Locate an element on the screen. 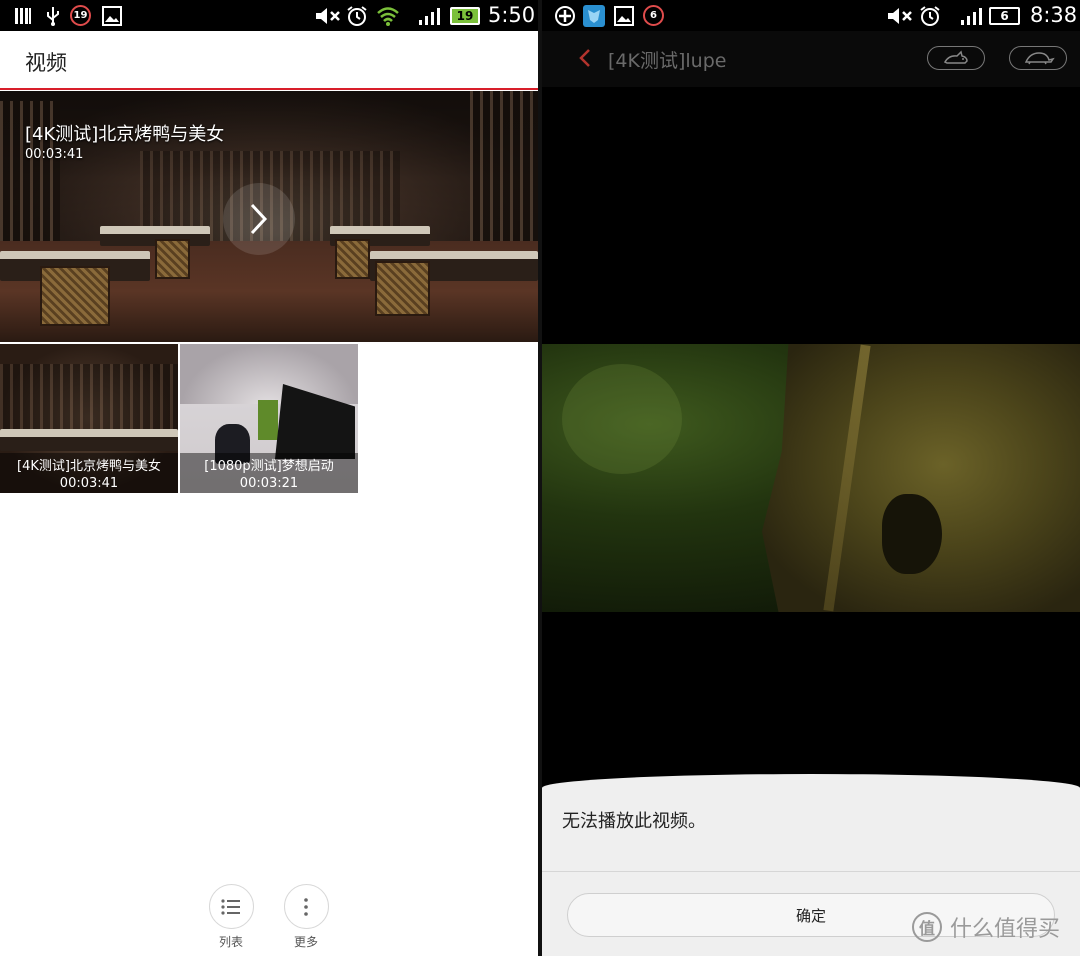 Image resolution: width=1080 pixels, height=956 pixels. action-label: 更多 is located at coordinates (305, 942).